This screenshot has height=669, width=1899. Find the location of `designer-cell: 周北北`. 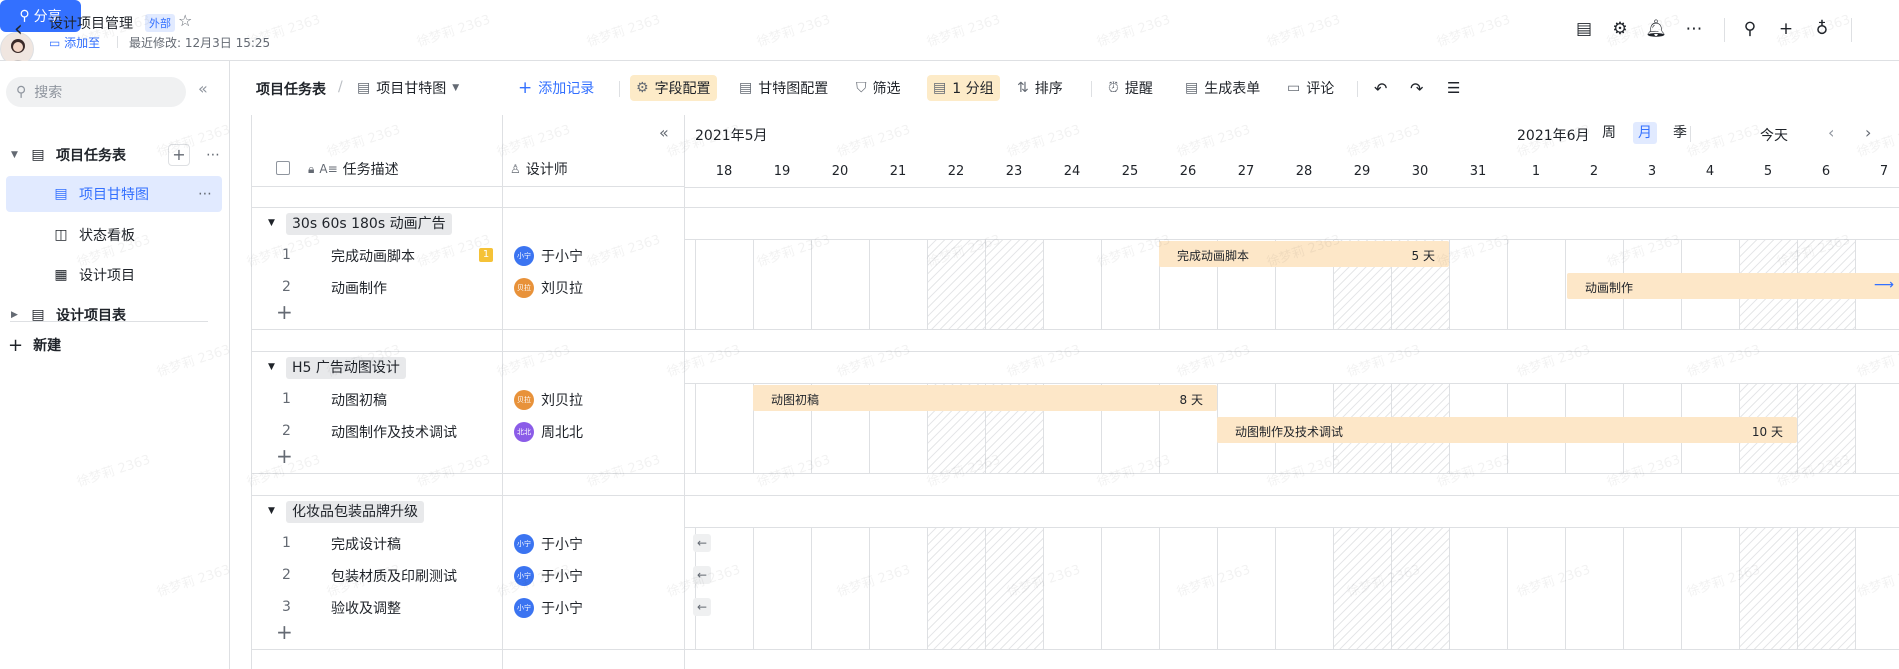

designer-cell: 周北北 is located at coordinates (562, 432).